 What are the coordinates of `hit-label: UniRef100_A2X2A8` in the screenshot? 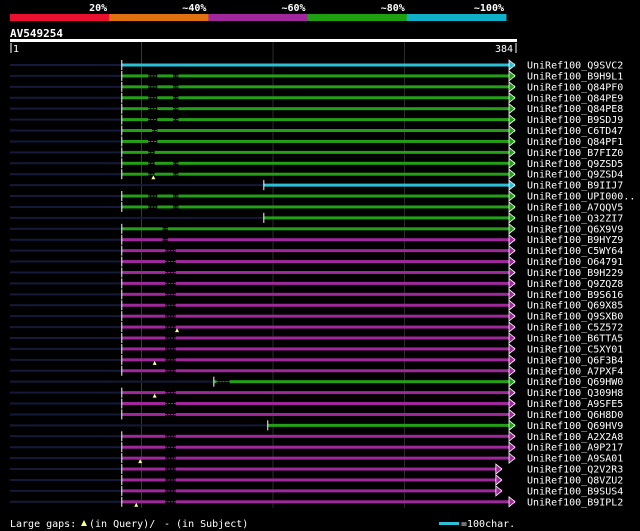 It's located at (575, 437).